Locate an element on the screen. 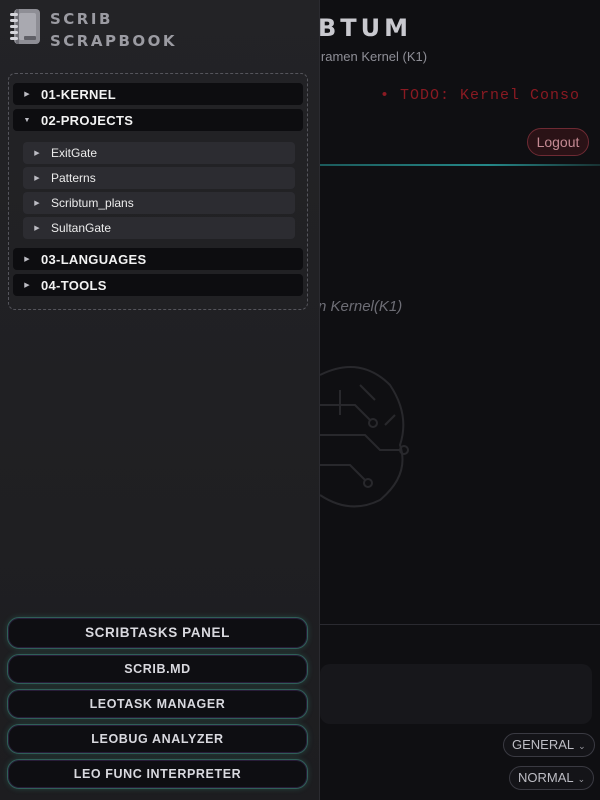 The width and height of the screenshot is (600, 800). folder-label: 03-LANGUAGES is located at coordinates (94, 259).